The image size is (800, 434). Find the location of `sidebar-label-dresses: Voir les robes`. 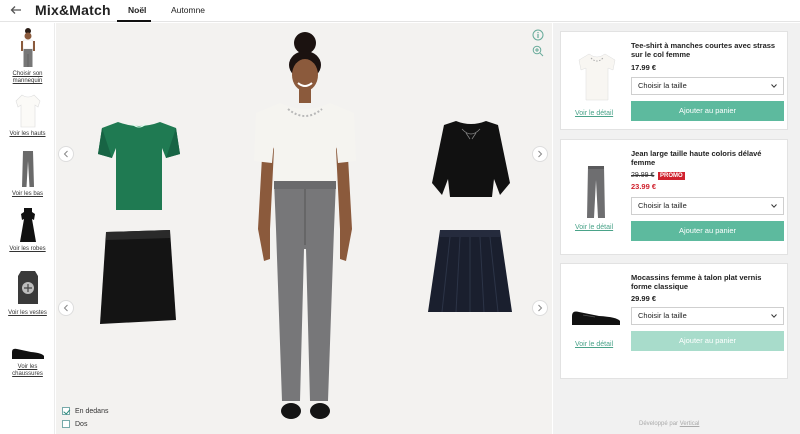

sidebar-label-dresses: Voir les robes is located at coordinates (27, 249).